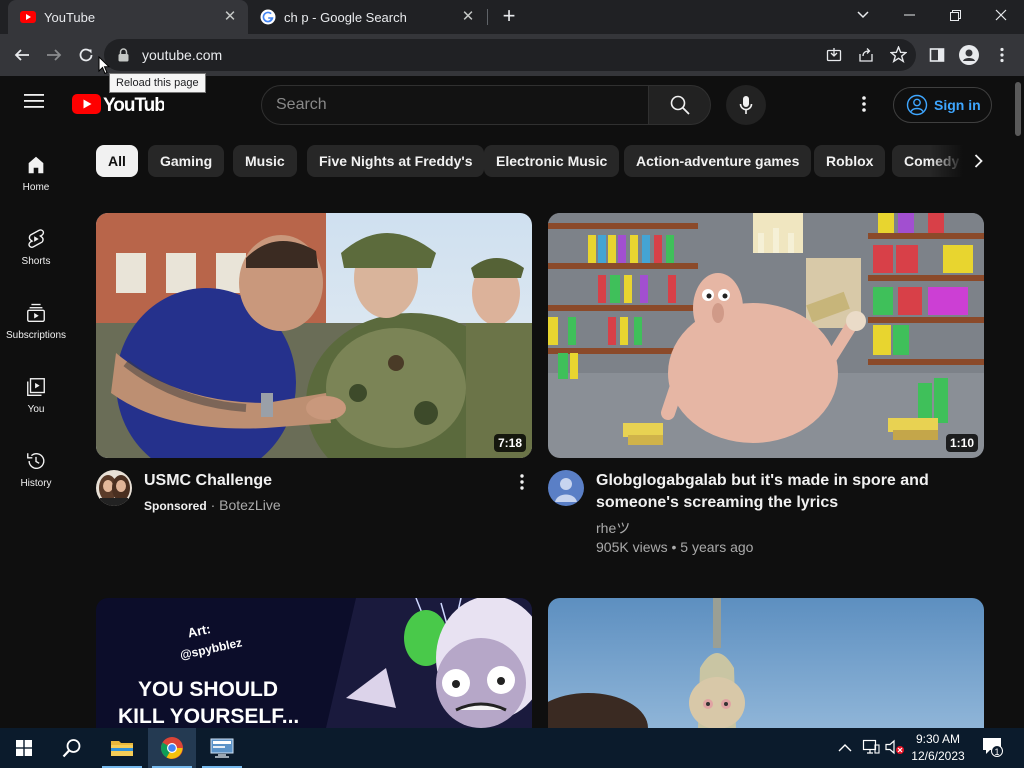 This screenshot has height=768, width=1024. Describe the element at coordinates (128, 17) in the screenshot. I see `tab-youtube: YouTube ✕` at that location.